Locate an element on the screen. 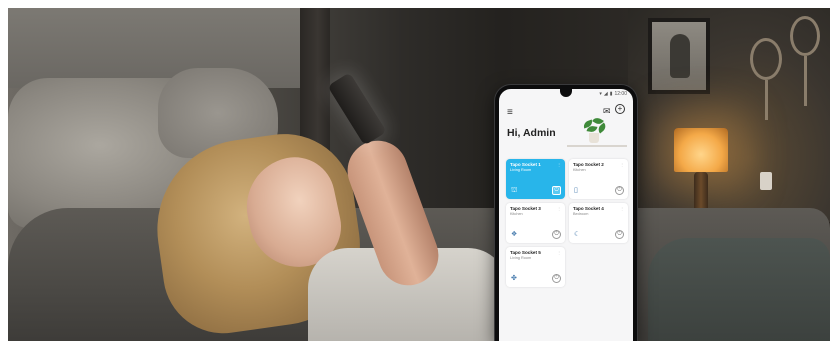 The image size is (832, 341). kettle-icon: ▯ is located at coordinates (576, 190).